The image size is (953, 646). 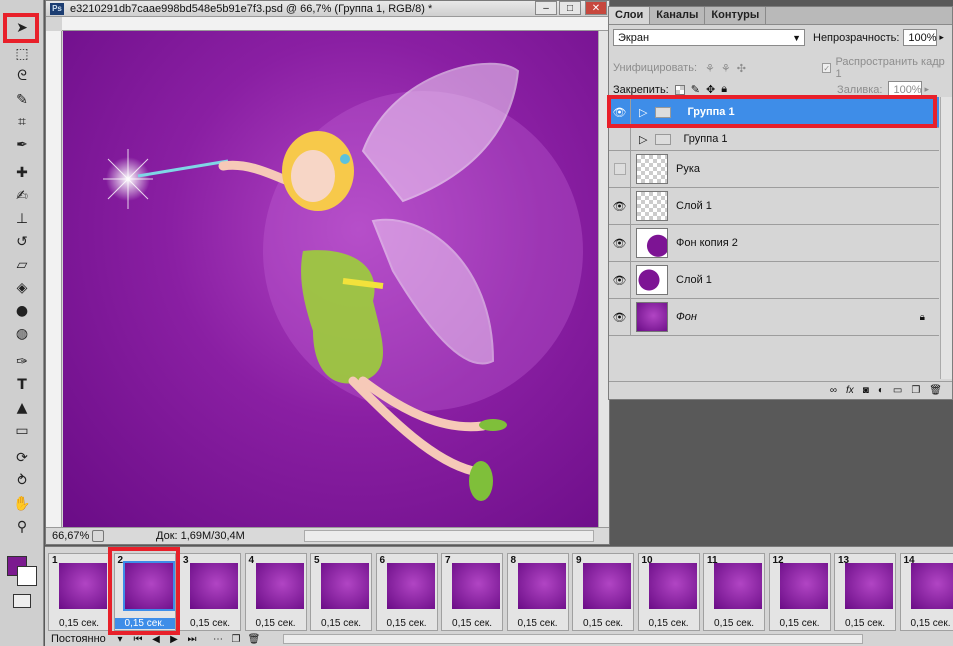 What do you see at coordinates (236, 639) in the screenshot?
I see `duplicate-frame-icon: ❐` at bounding box center [236, 639].